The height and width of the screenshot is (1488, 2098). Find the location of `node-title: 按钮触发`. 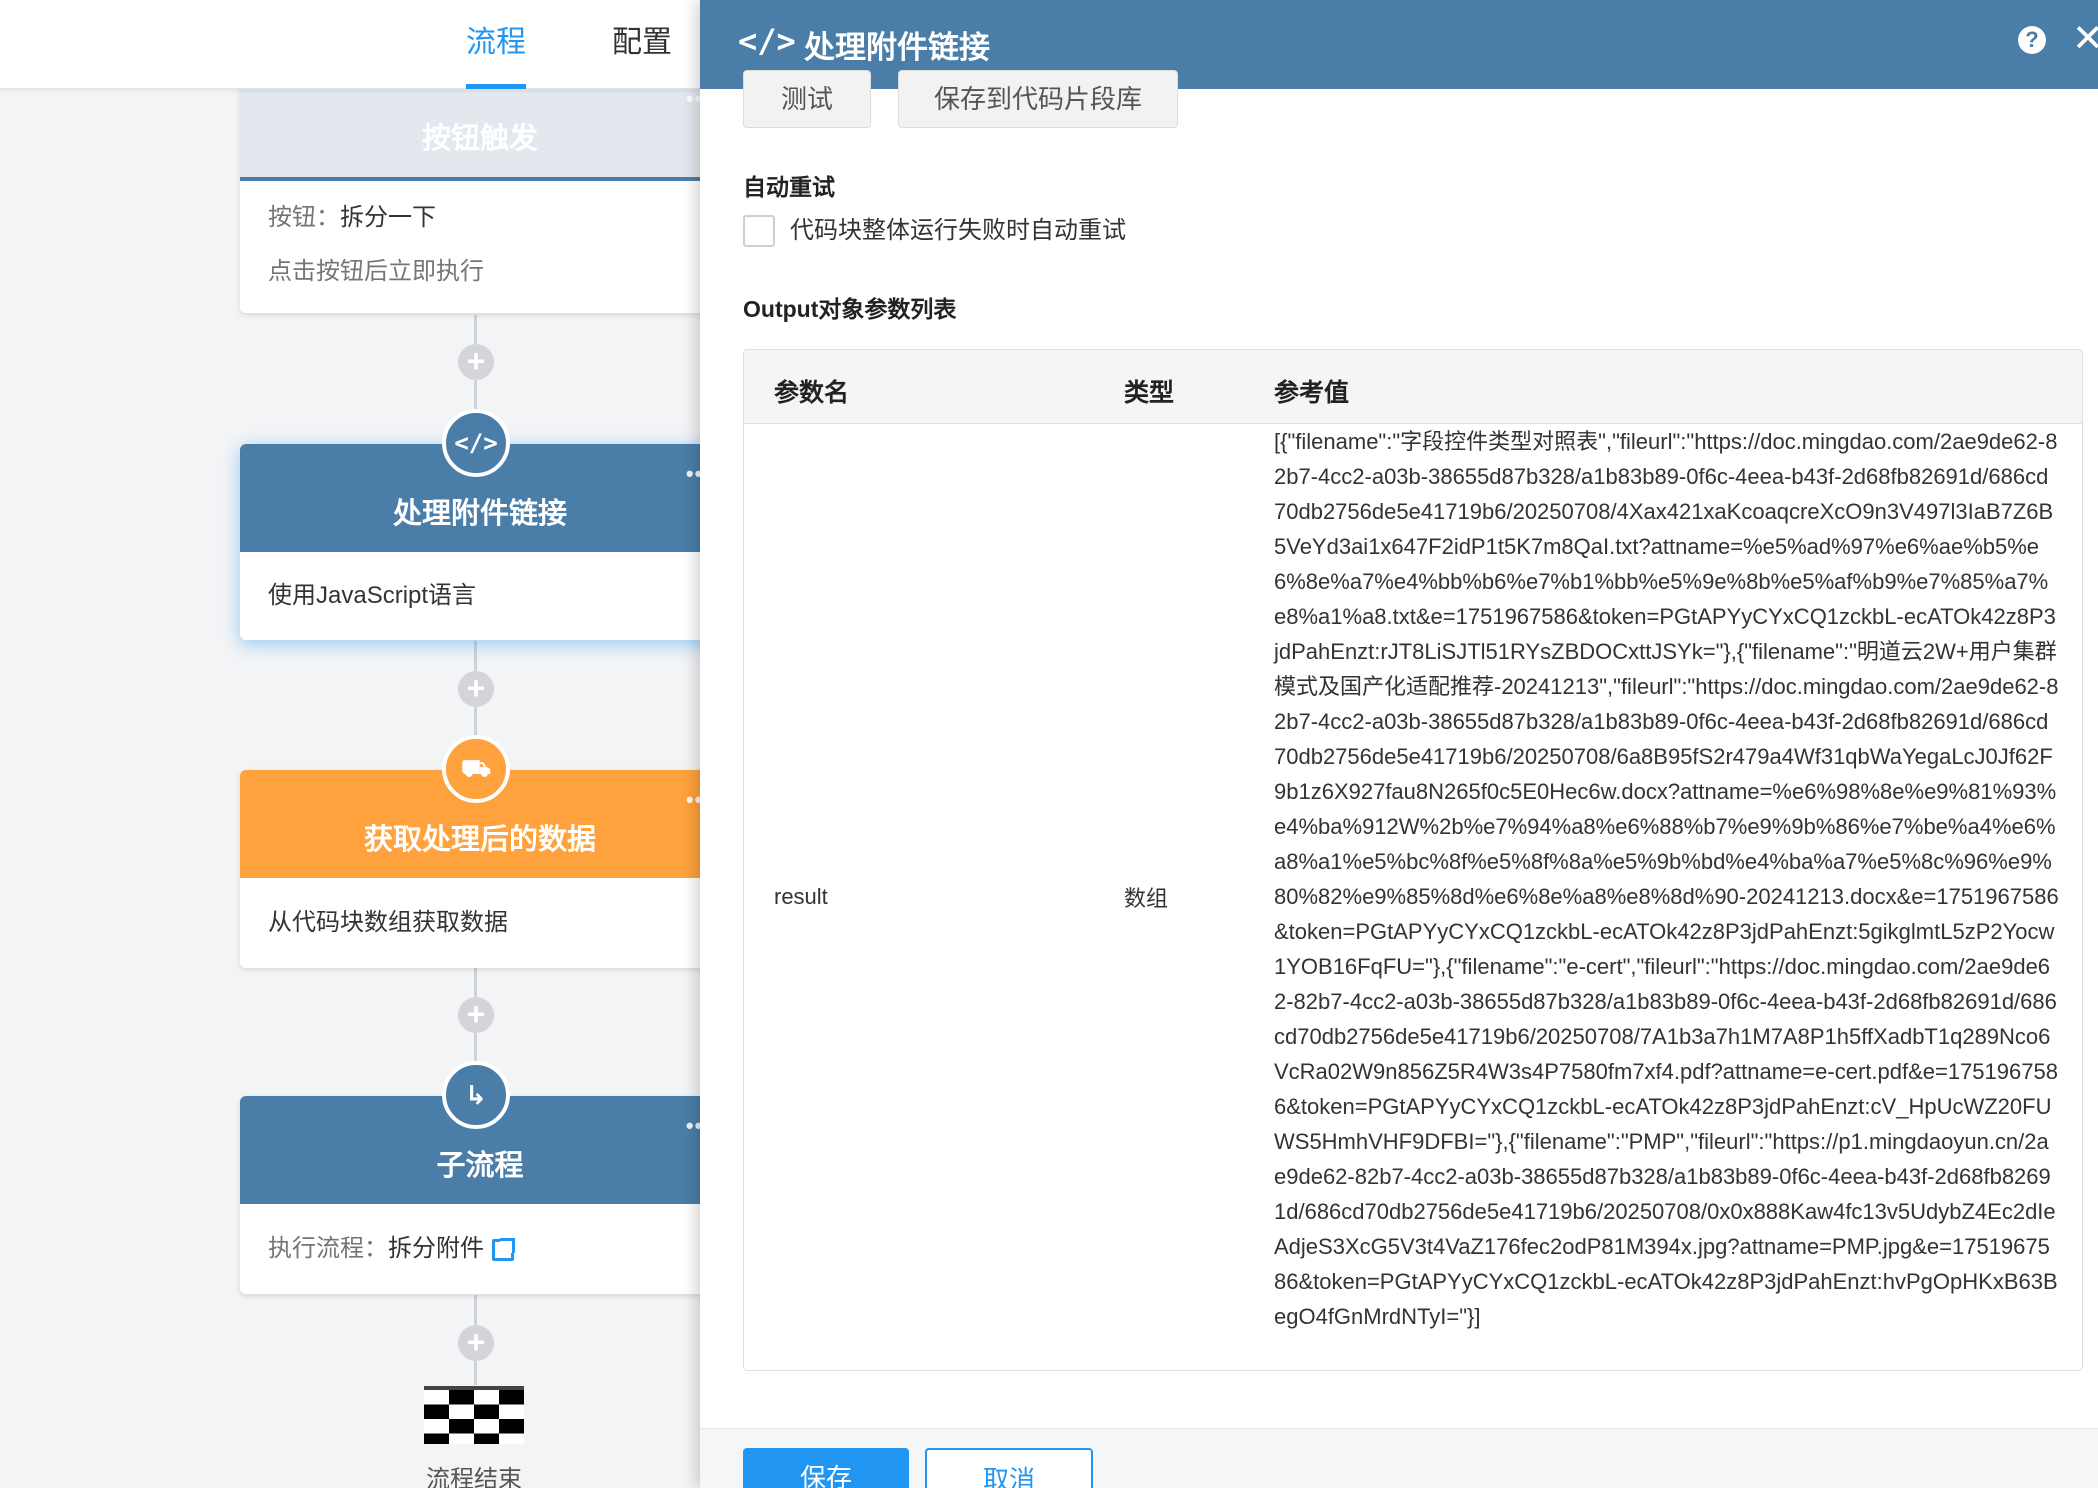

node-title: 按钮触发 is located at coordinates (479, 139).